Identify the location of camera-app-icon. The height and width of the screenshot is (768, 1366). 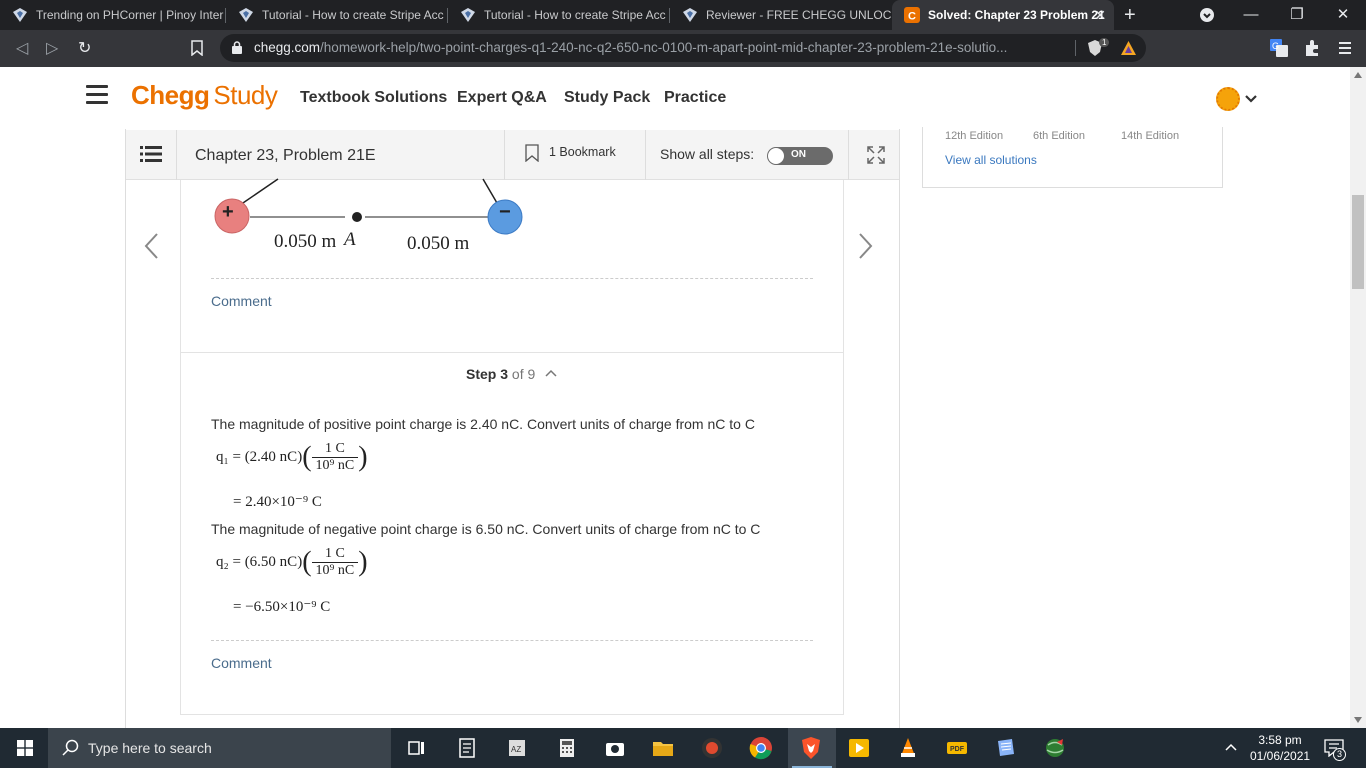
(615, 748).